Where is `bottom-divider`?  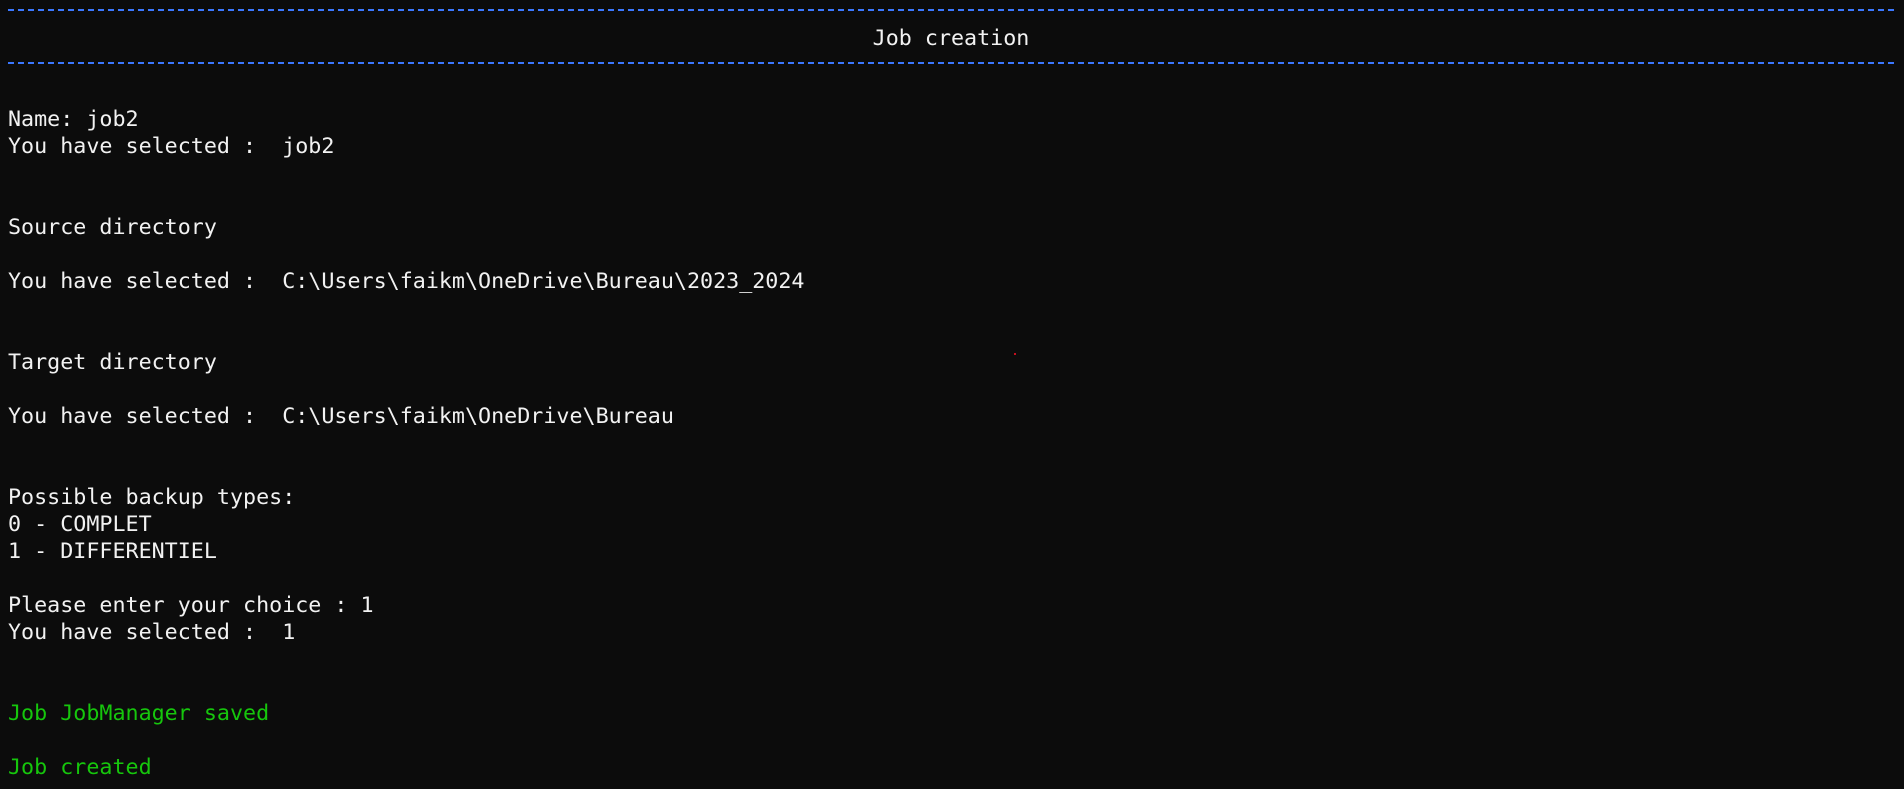 bottom-divider is located at coordinates (951, 63).